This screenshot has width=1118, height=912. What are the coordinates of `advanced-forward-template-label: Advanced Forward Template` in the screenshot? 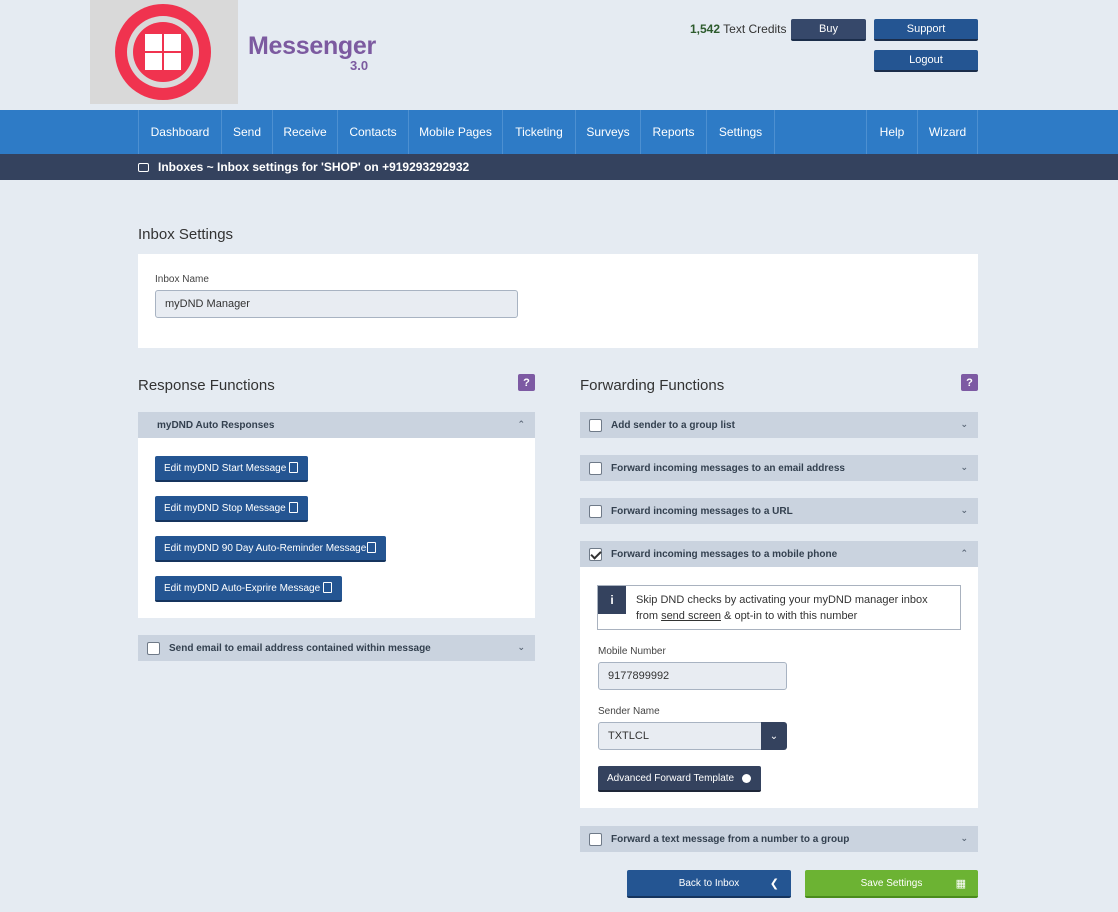 It's located at (671, 778).